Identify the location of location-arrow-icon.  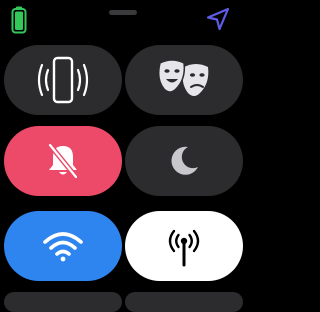
(218, 19).